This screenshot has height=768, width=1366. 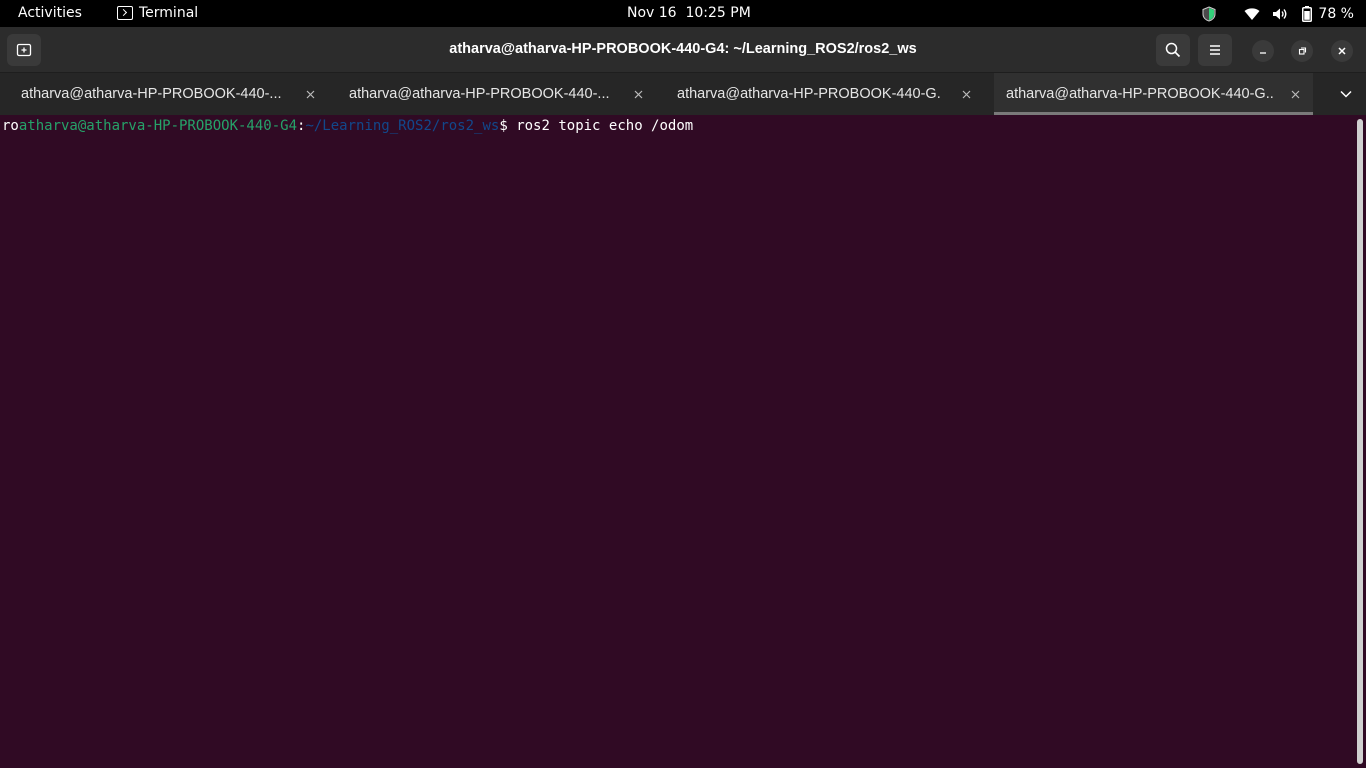 I want to click on volume-icon, so click(x=1280, y=14).